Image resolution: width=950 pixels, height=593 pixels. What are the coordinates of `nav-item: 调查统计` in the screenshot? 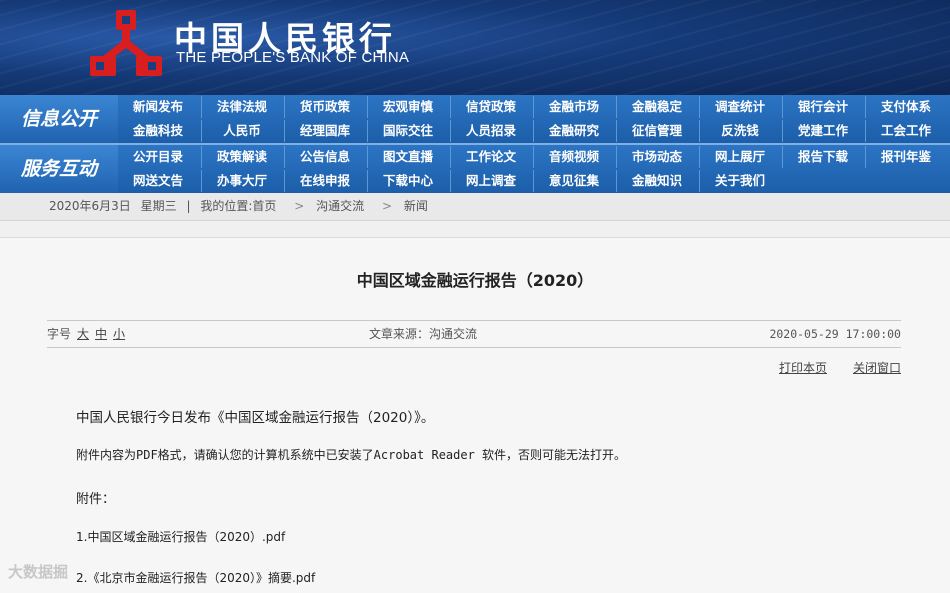 It's located at (739, 107).